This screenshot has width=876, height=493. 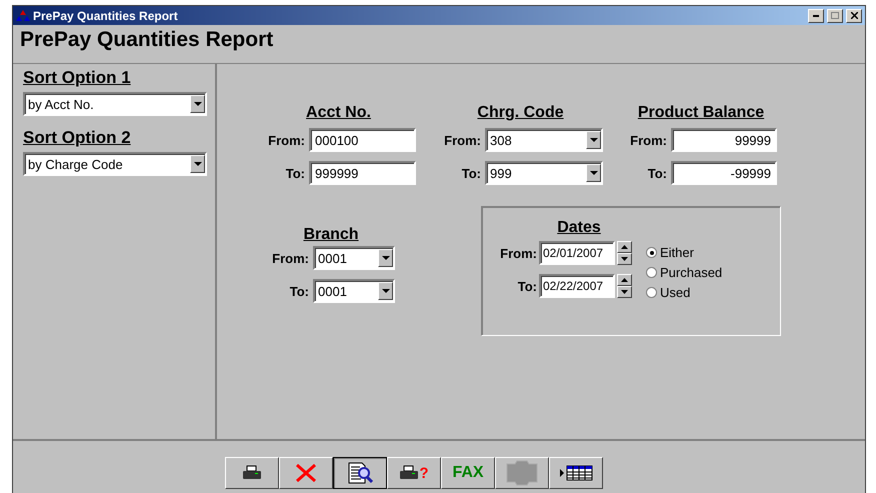 I want to click on sort-option-label: Sort Option 1, so click(x=77, y=78).